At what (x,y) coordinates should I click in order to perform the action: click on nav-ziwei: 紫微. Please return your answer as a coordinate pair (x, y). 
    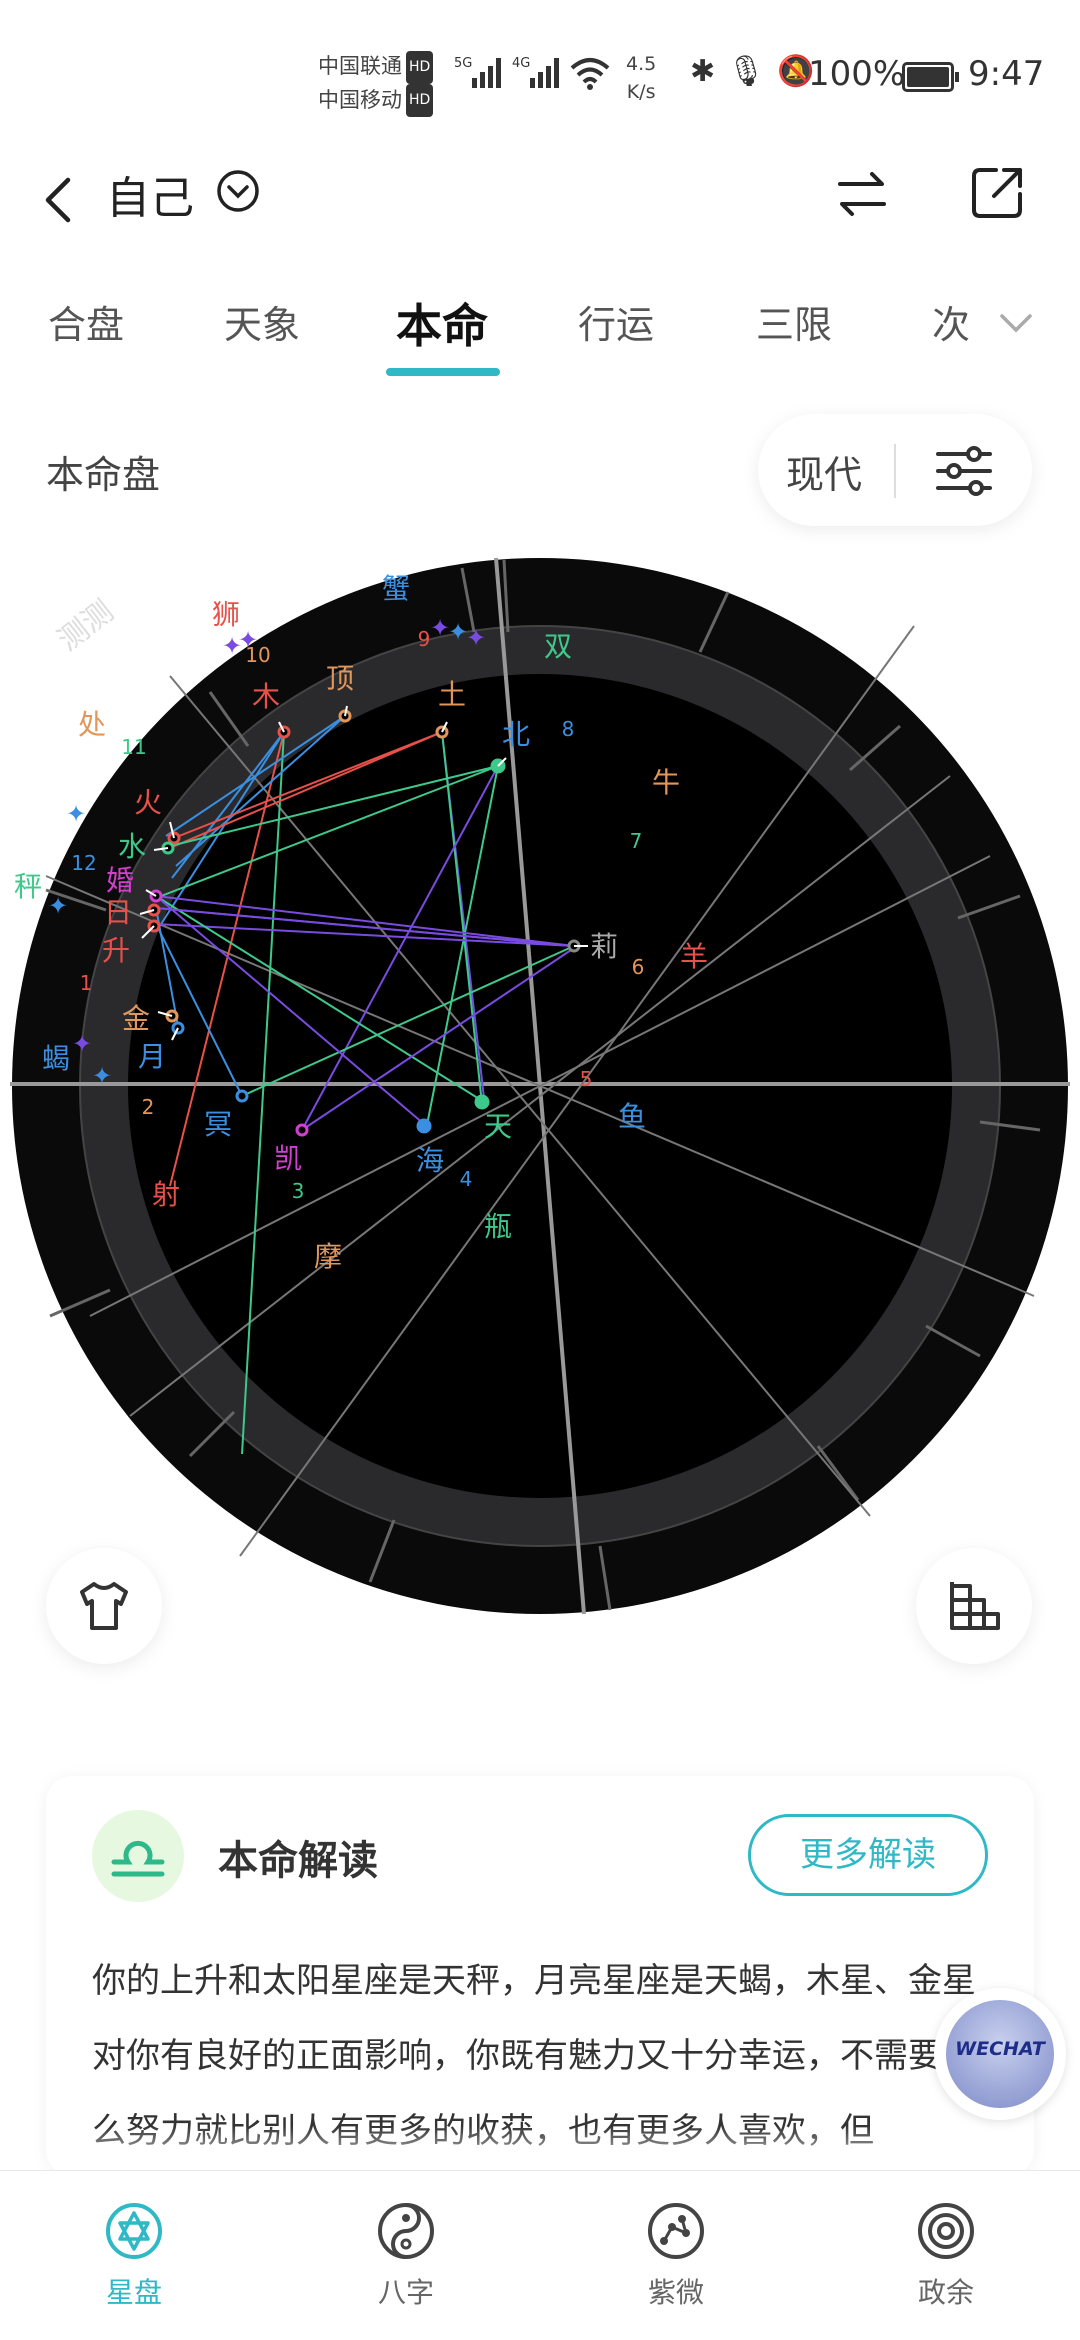
    Looking at the image, I should click on (676, 2256).